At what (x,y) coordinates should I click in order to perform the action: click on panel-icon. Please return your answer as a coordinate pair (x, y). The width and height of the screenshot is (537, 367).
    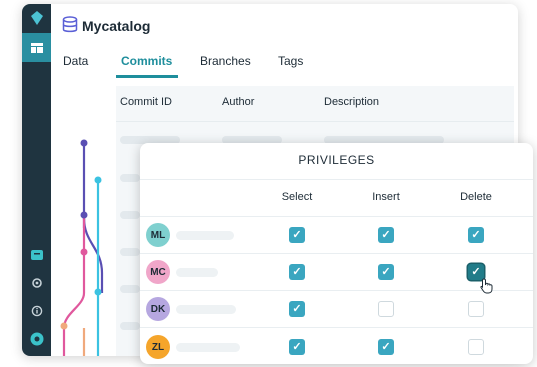
    Looking at the image, I should click on (36, 255).